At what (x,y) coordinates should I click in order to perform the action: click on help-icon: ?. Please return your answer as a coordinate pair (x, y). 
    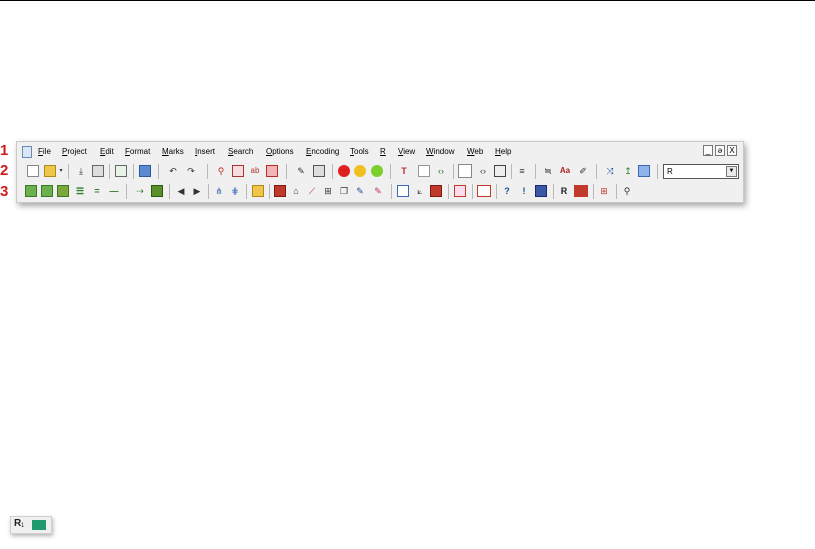
    Looking at the image, I should click on (507, 191).